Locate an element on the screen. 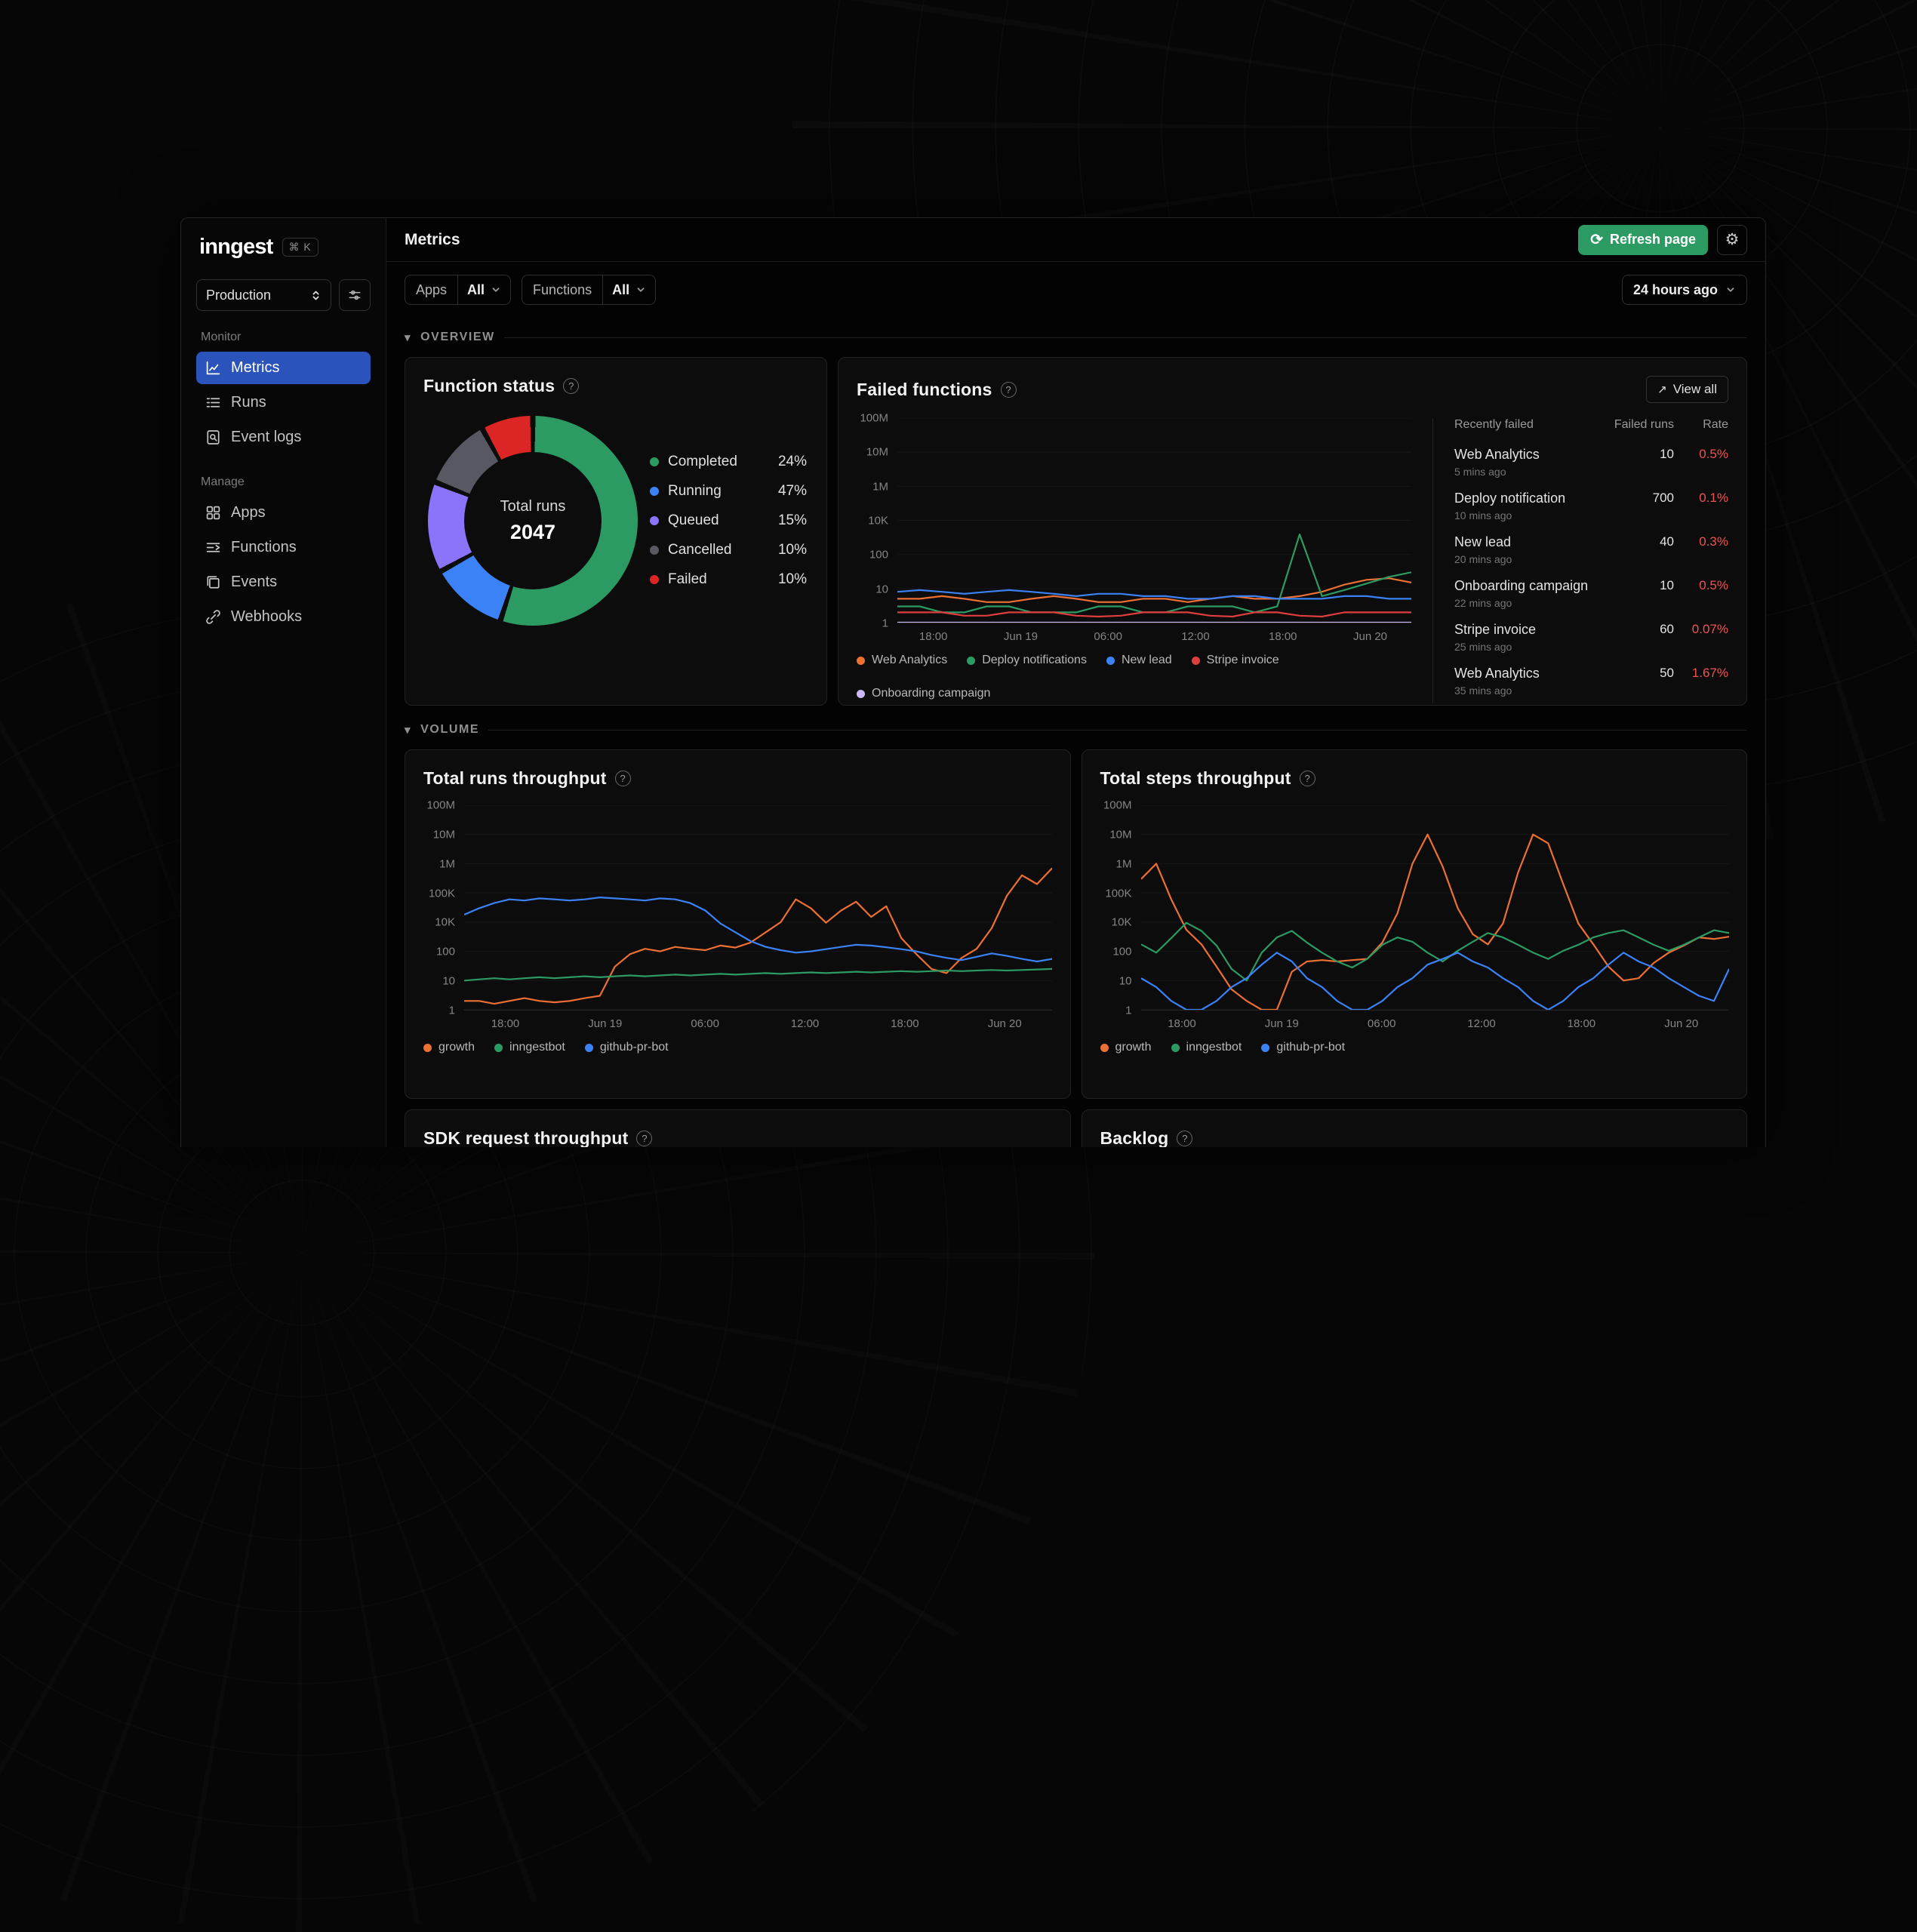 The image size is (1917, 1932). legend-item: Failed 10% is located at coordinates (728, 579).